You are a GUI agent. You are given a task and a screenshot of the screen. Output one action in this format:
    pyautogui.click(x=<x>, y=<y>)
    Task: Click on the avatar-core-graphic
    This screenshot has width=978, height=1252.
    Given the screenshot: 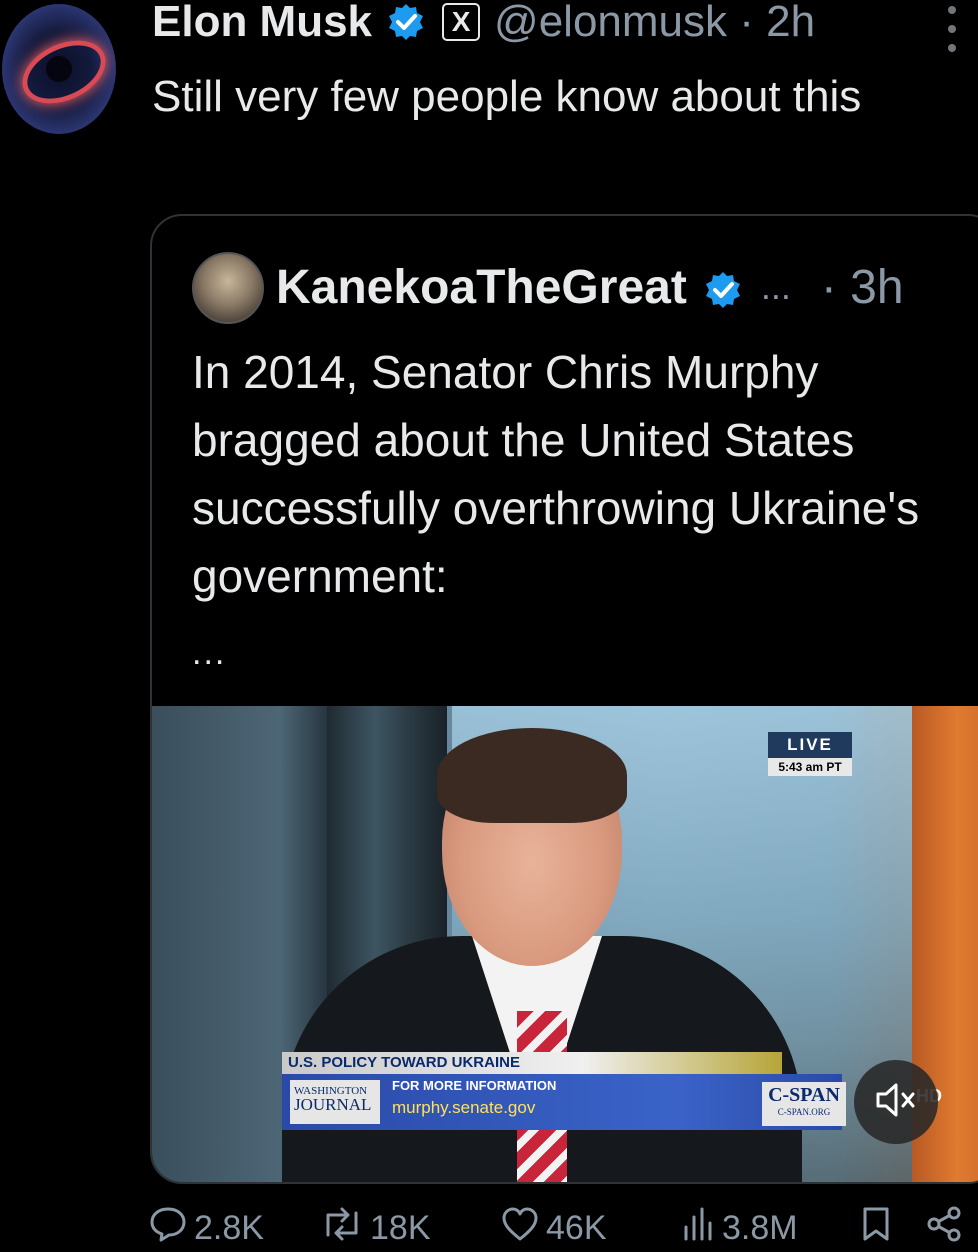 What is the action you would take?
    pyautogui.click(x=59, y=69)
    